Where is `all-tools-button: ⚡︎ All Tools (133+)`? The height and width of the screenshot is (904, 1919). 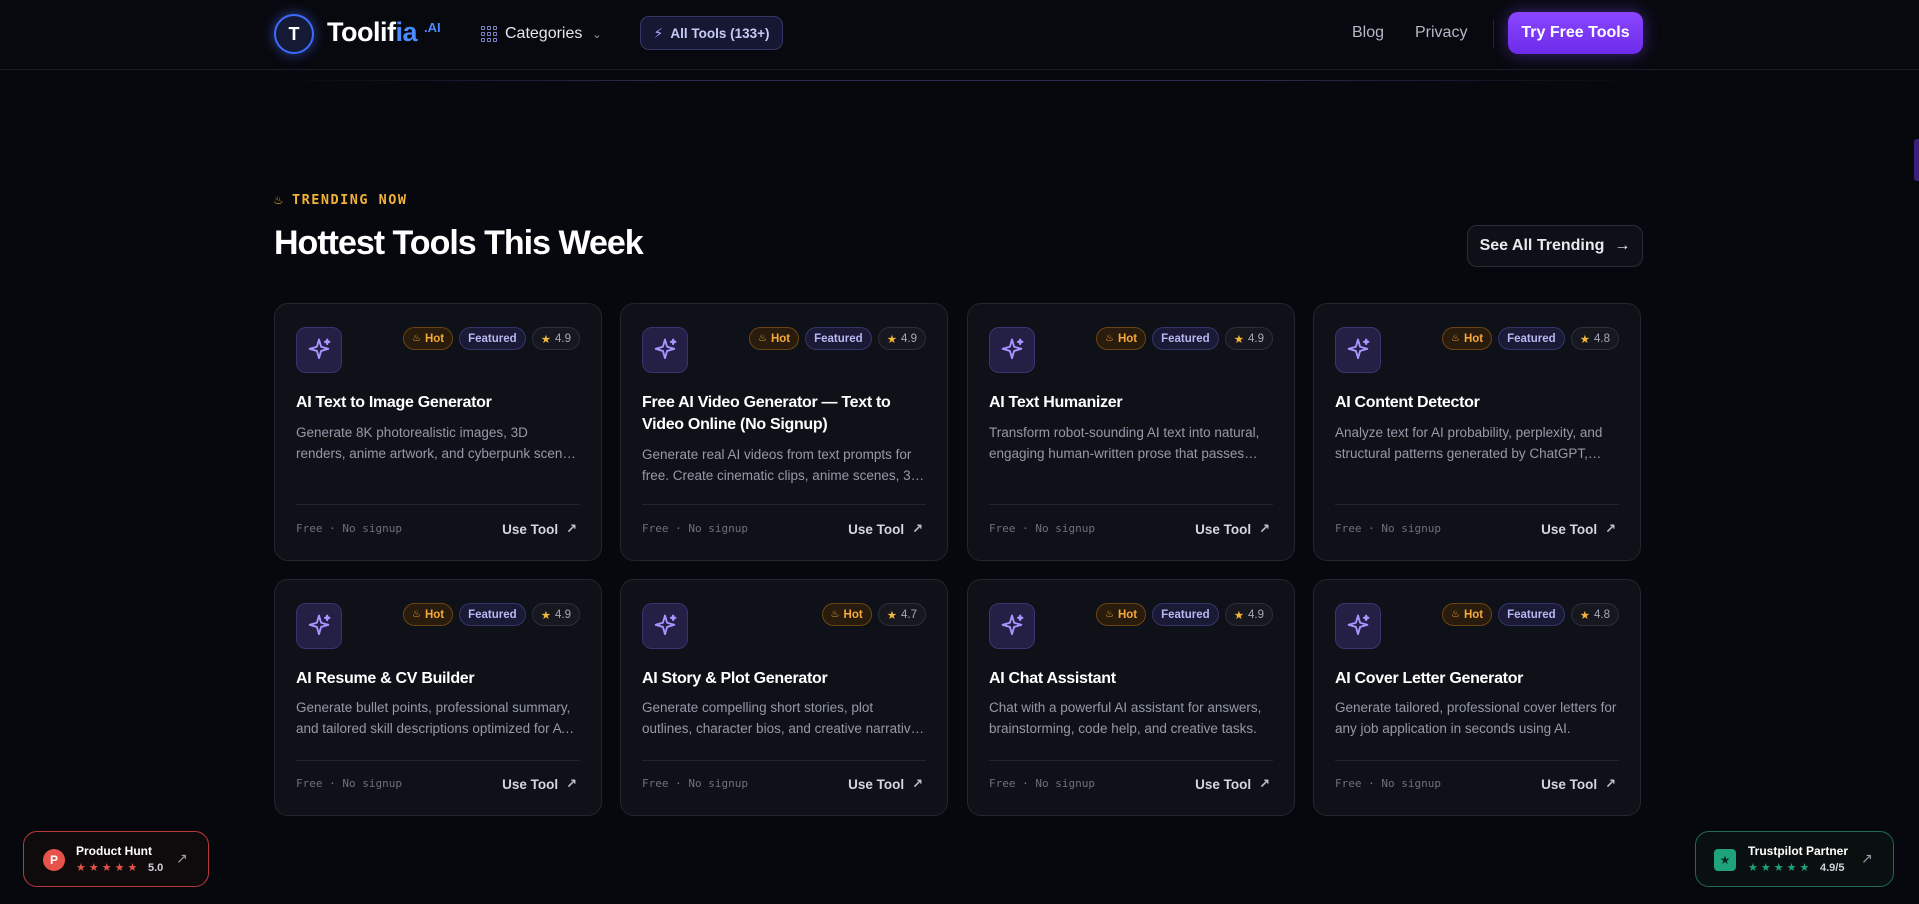 all-tools-button: ⚡︎ All Tools (133+) is located at coordinates (711, 33).